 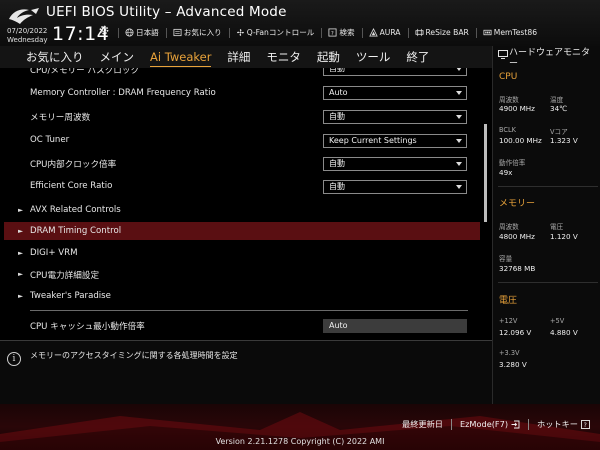 I want to click on scrollbar-thumb, so click(x=485, y=173).